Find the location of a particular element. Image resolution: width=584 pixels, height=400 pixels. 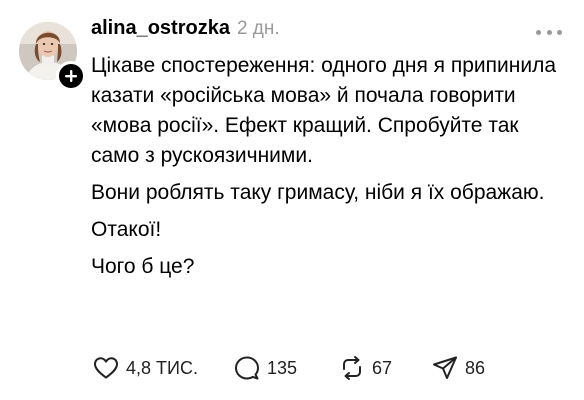

like-button: 4,8 ТИС. is located at coordinates (145, 368).